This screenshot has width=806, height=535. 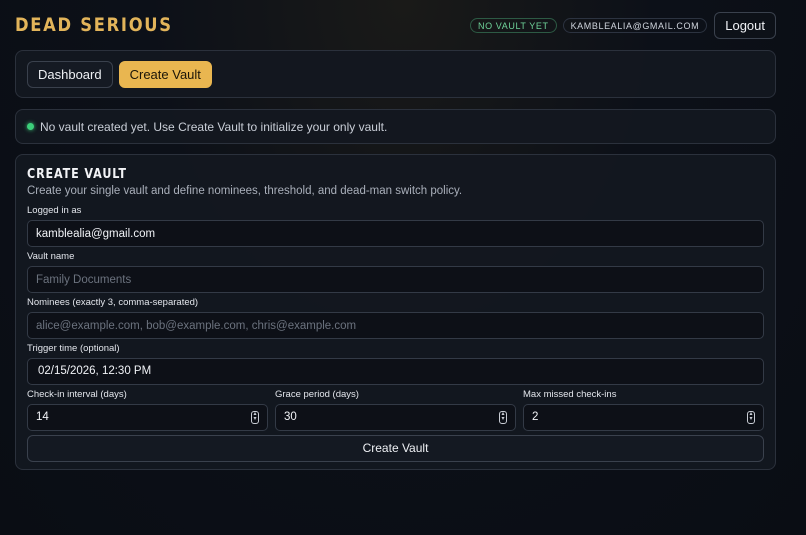 What do you see at coordinates (147, 417) in the screenshot?
I see `checkin-input: 14 ▴ ▾` at bounding box center [147, 417].